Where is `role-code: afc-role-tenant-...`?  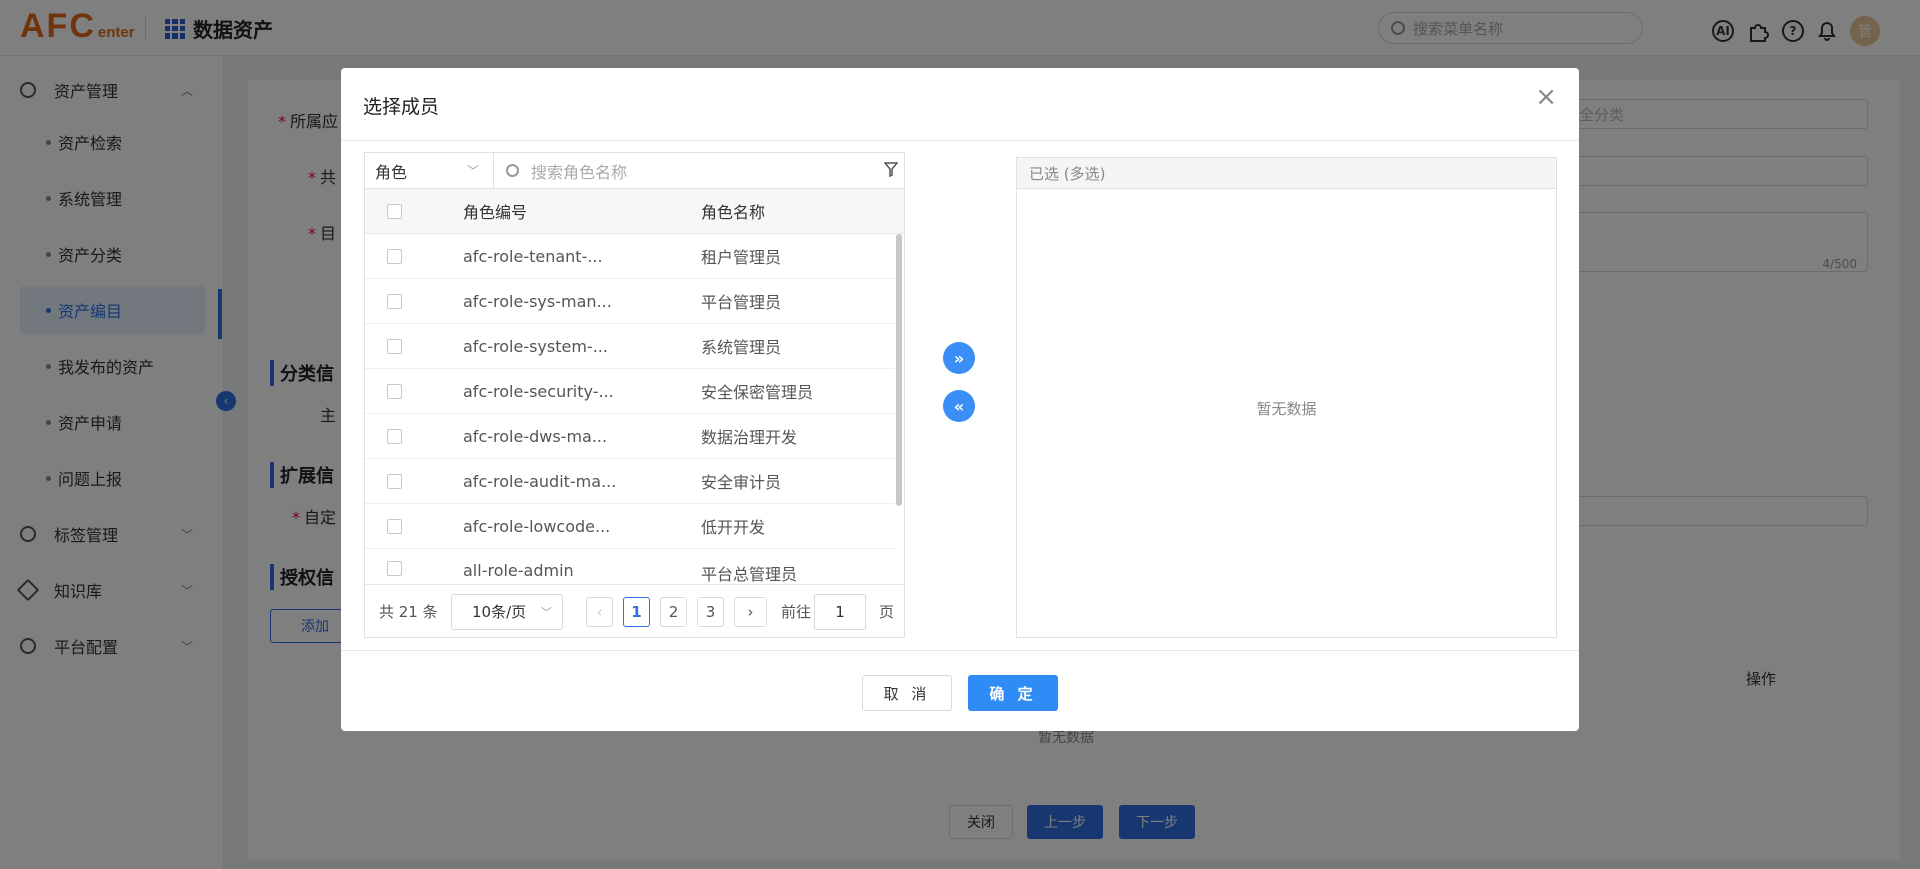
role-code: afc-role-tenant-... is located at coordinates (533, 256).